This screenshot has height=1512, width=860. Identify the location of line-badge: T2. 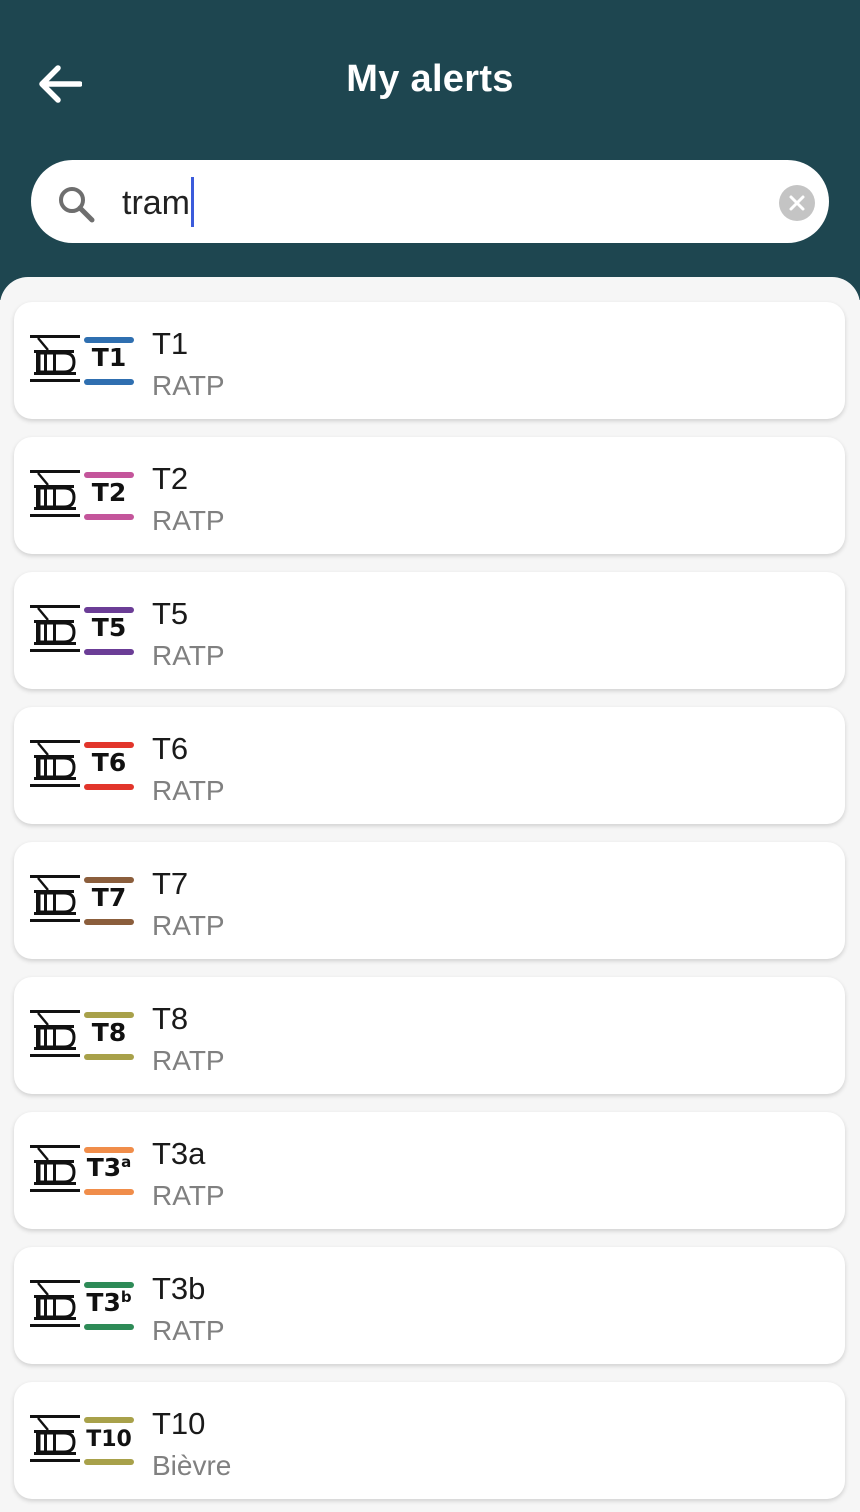
(110, 494).